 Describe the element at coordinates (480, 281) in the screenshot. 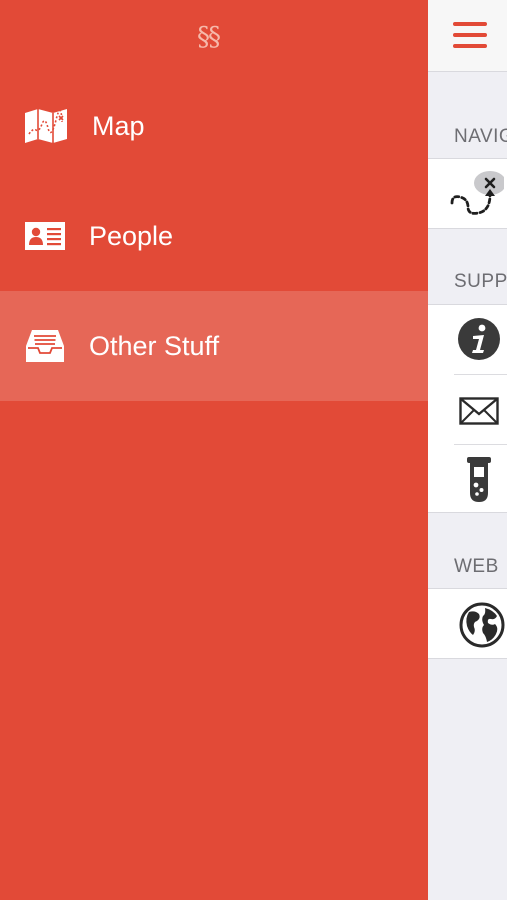

I see `section-header-support: SUPPORT` at that location.